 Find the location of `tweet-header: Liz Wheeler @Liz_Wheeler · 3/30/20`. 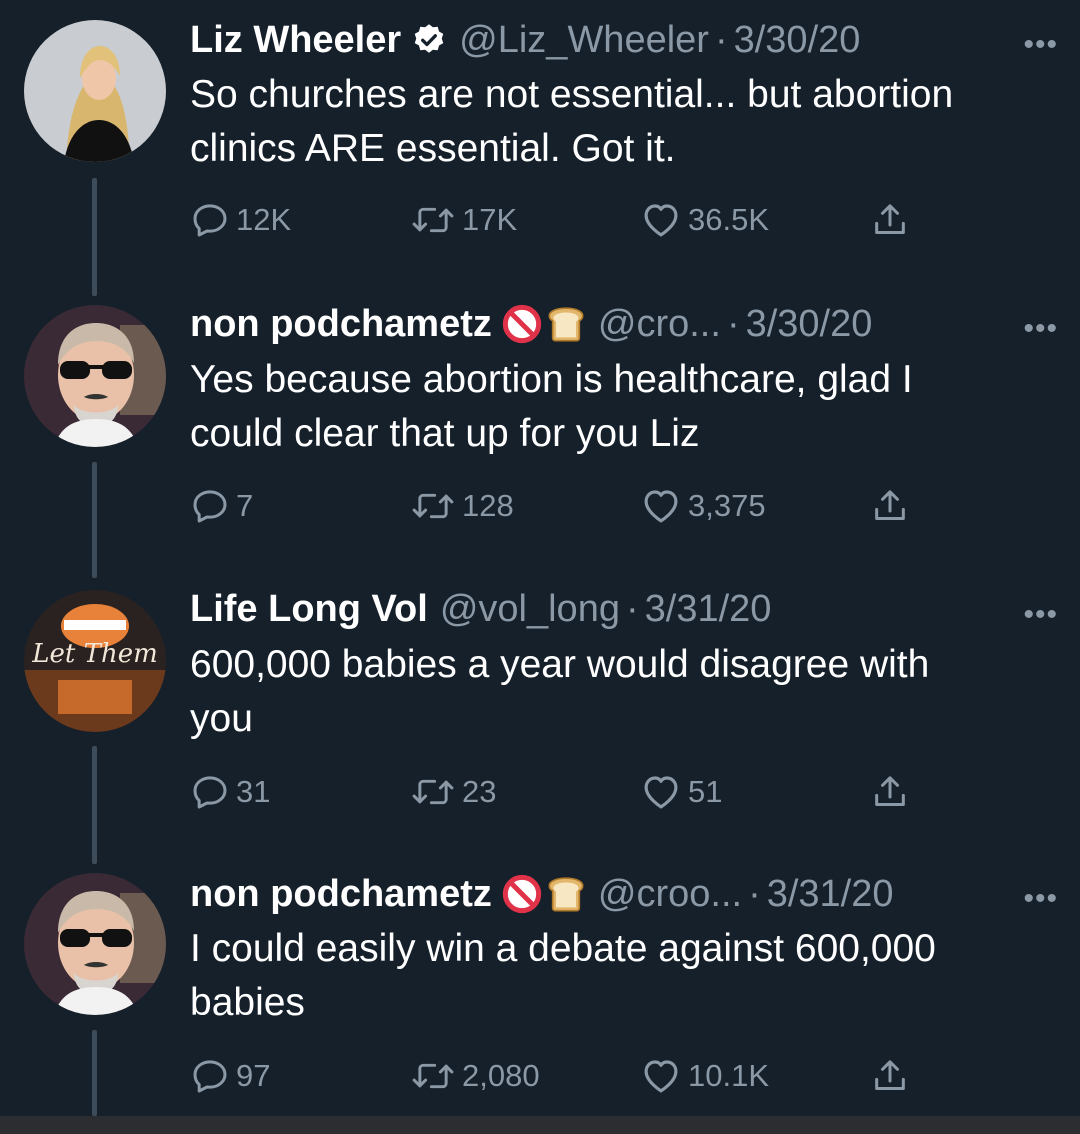

tweet-header: Liz Wheeler @Liz_Wheeler · 3/30/20 is located at coordinates (525, 40).